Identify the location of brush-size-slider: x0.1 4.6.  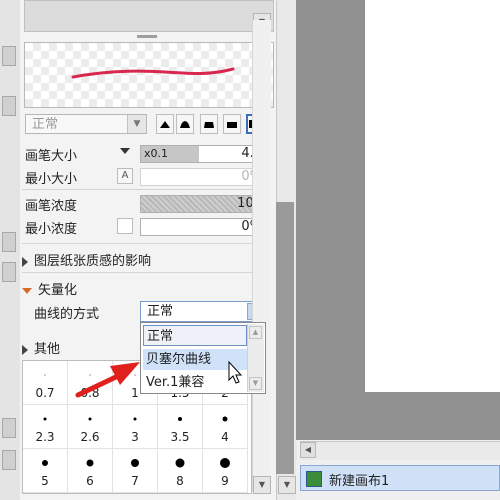
(204, 154).